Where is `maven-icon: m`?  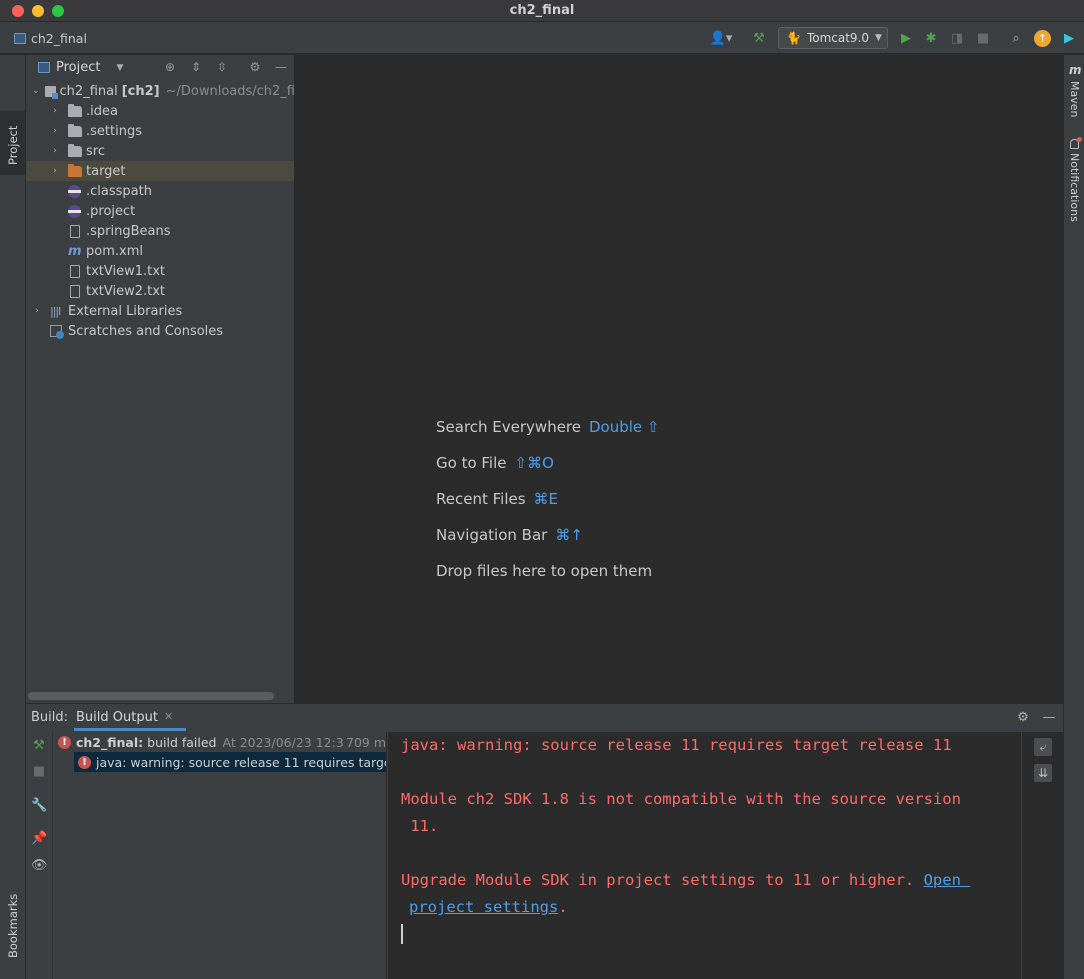
maven-icon: m is located at coordinates (1075, 70).